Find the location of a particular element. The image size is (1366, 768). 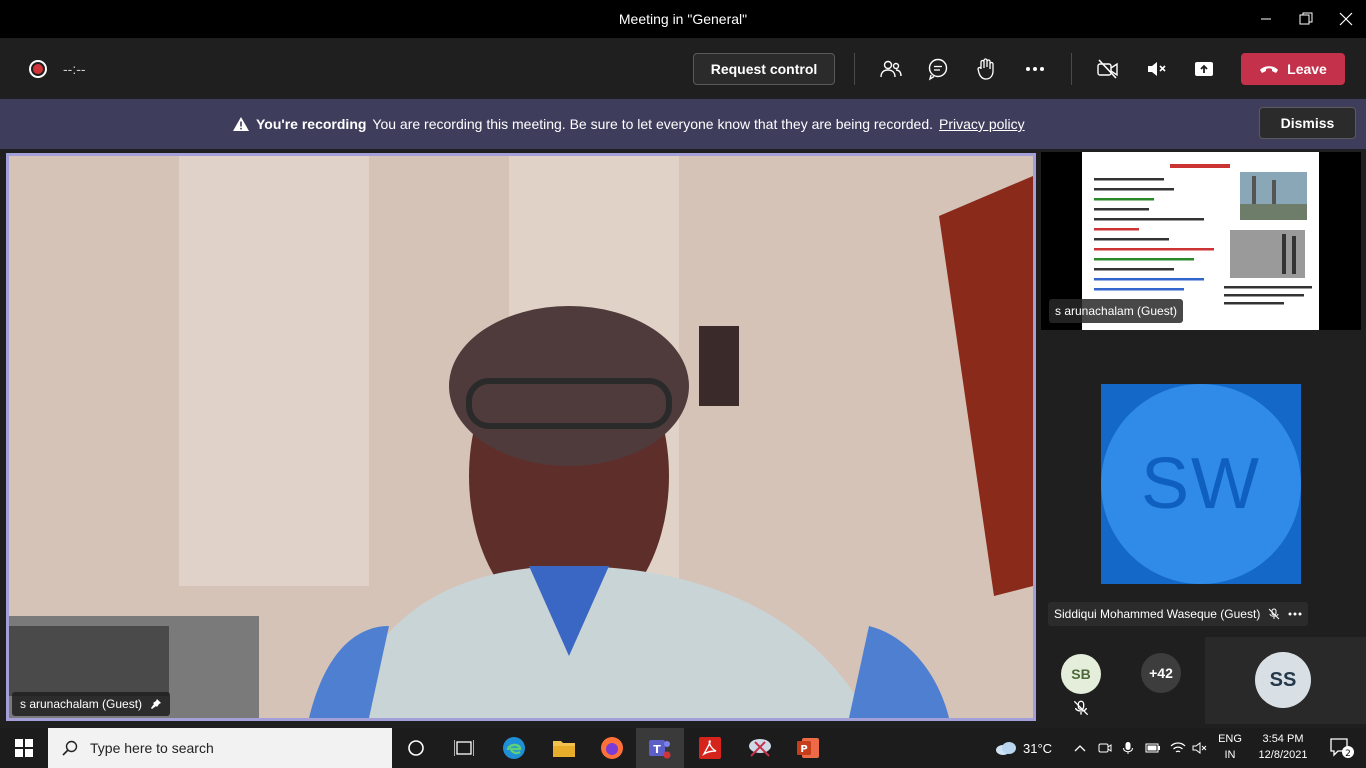

share-button is located at coordinates (1204, 69).